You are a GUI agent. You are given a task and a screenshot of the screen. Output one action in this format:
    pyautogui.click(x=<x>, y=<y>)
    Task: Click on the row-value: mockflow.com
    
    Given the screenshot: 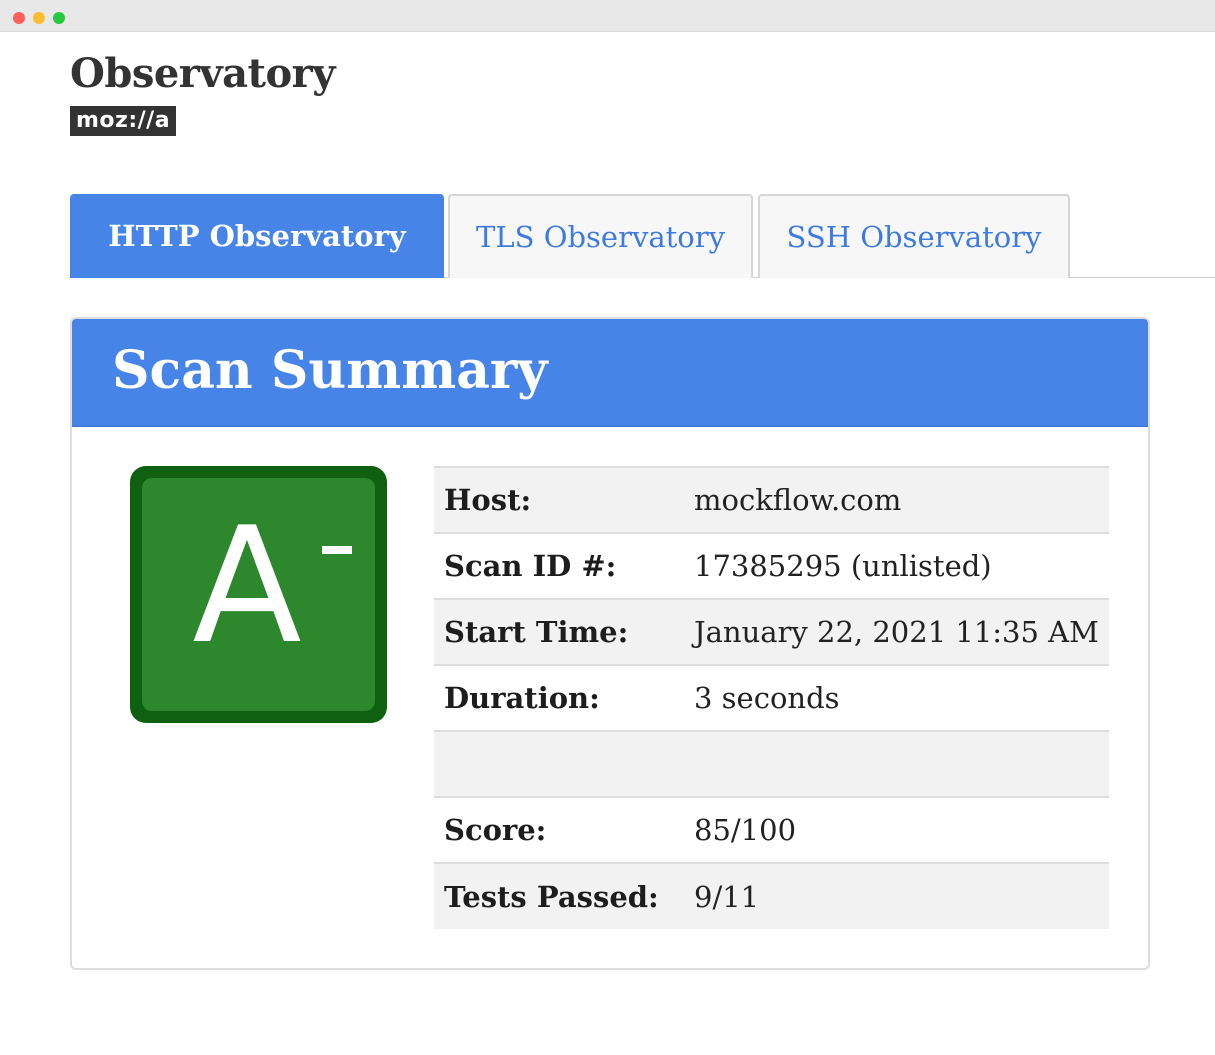 What is the action you would take?
    pyautogui.click(x=896, y=499)
    